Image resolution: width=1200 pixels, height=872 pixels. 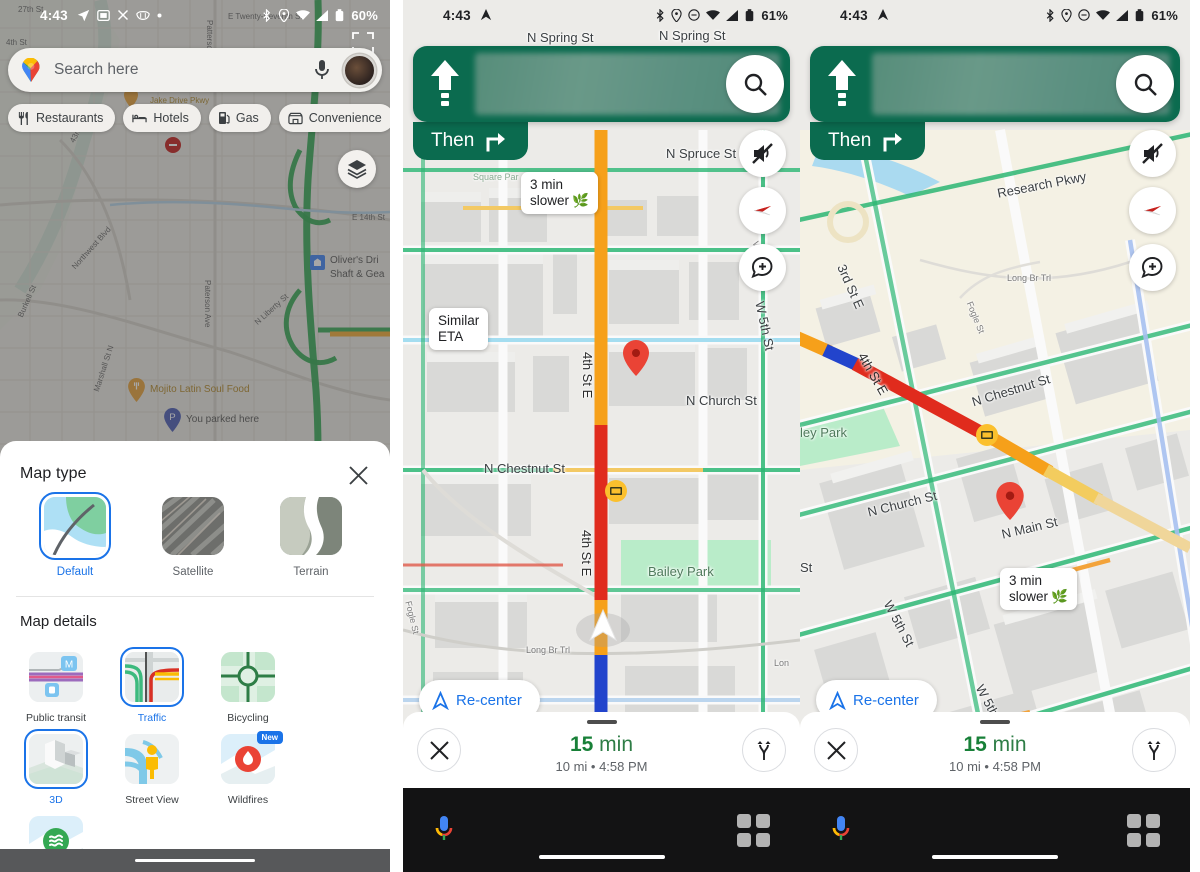 What do you see at coordinates (587, 375) in the screenshot?
I see `map-label: 4th St E` at bounding box center [587, 375].